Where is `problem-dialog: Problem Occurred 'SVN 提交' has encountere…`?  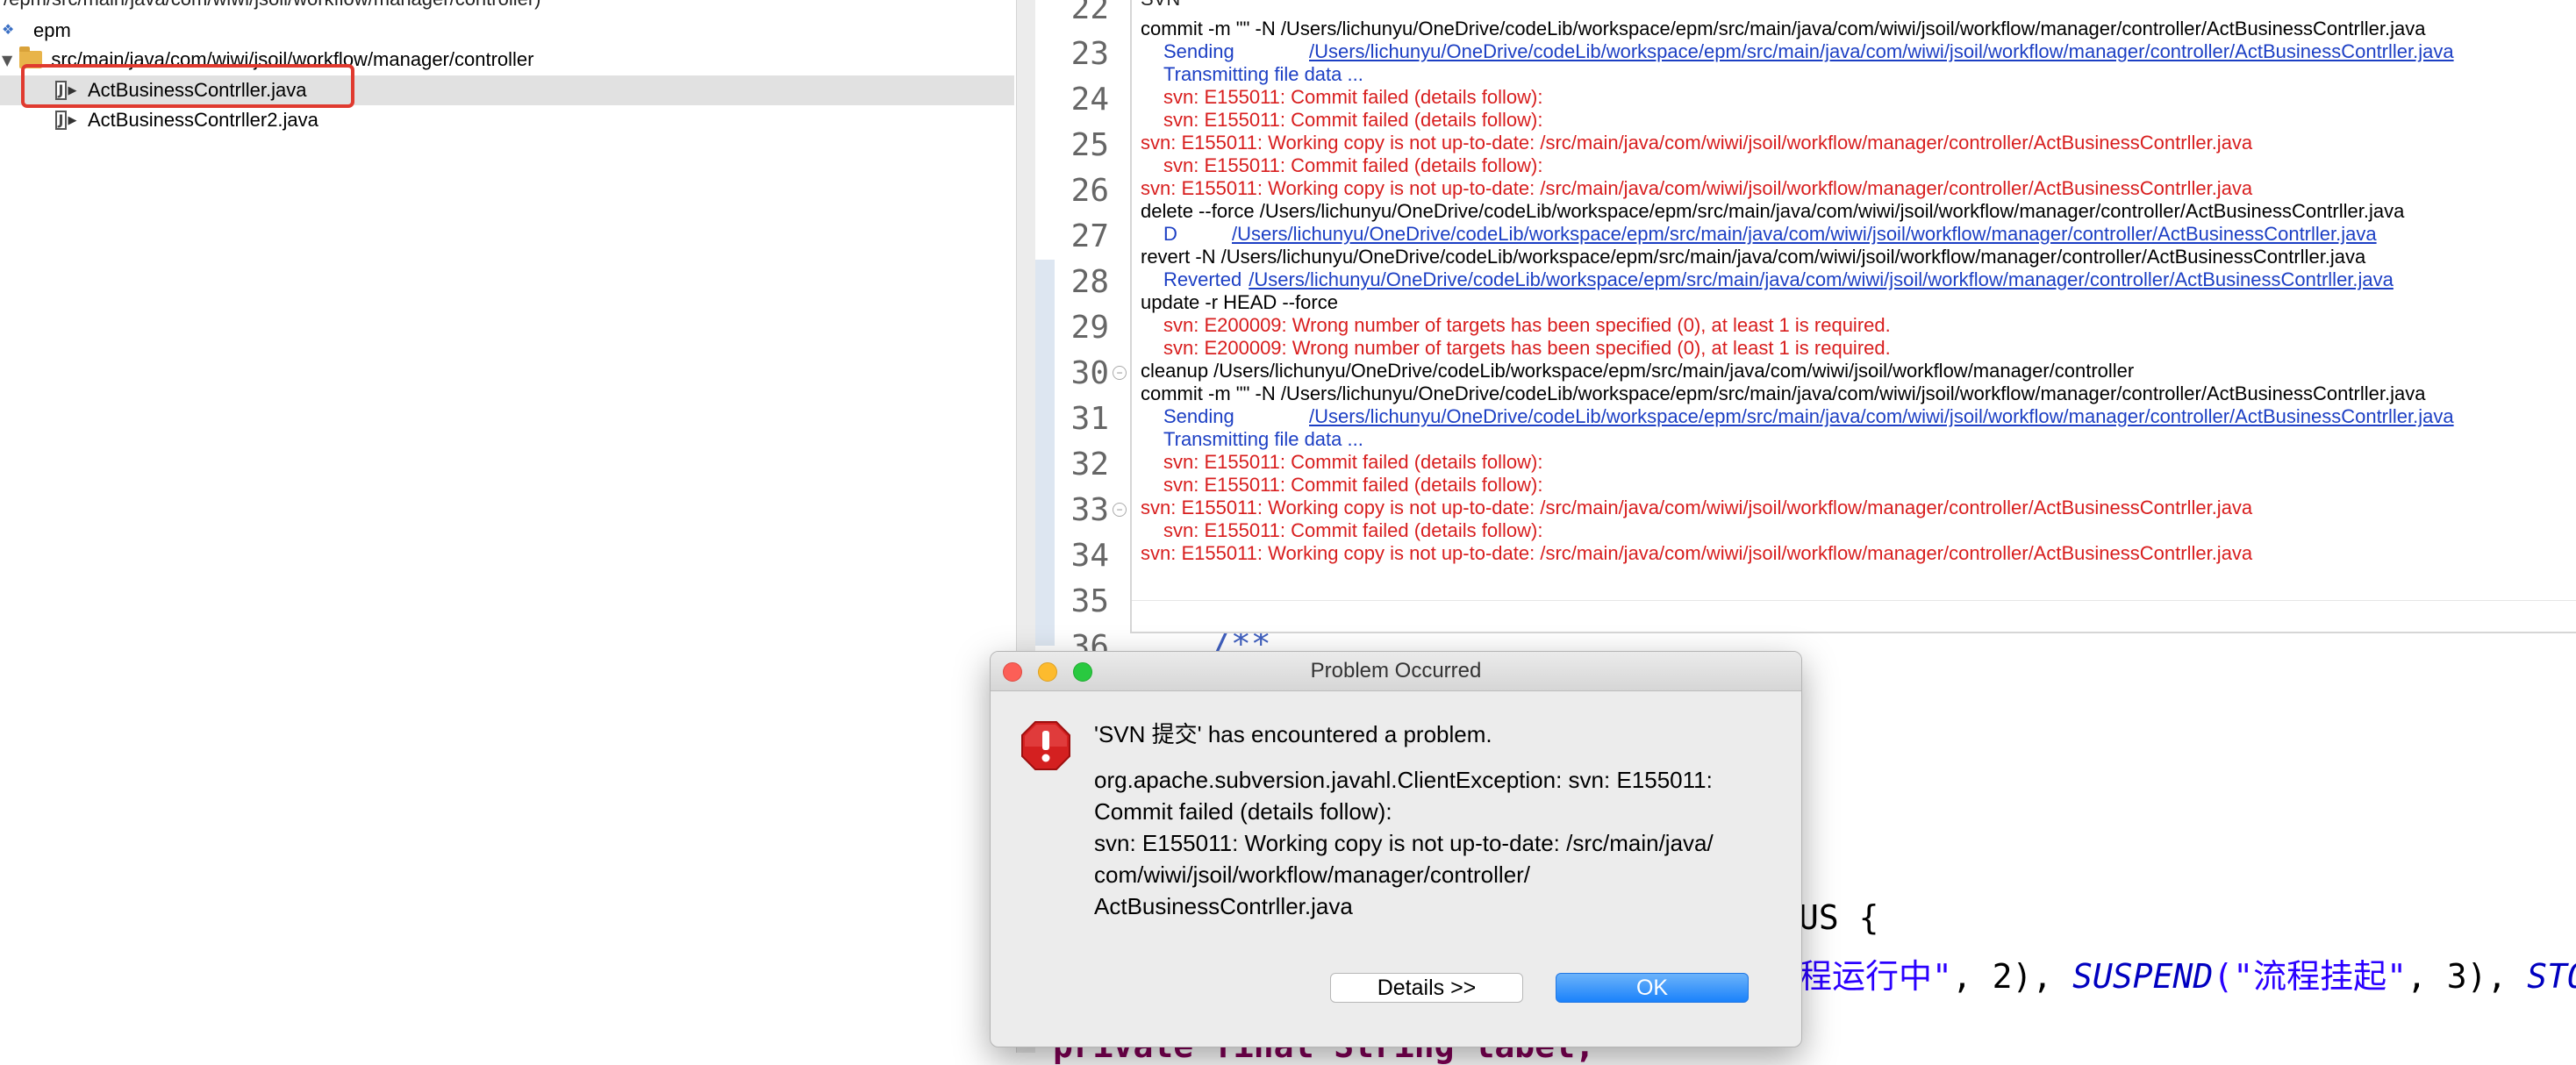 problem-dialog: Problem Occurred 'SVN 提交' has encountere… is located at coordinates (1396, 849).